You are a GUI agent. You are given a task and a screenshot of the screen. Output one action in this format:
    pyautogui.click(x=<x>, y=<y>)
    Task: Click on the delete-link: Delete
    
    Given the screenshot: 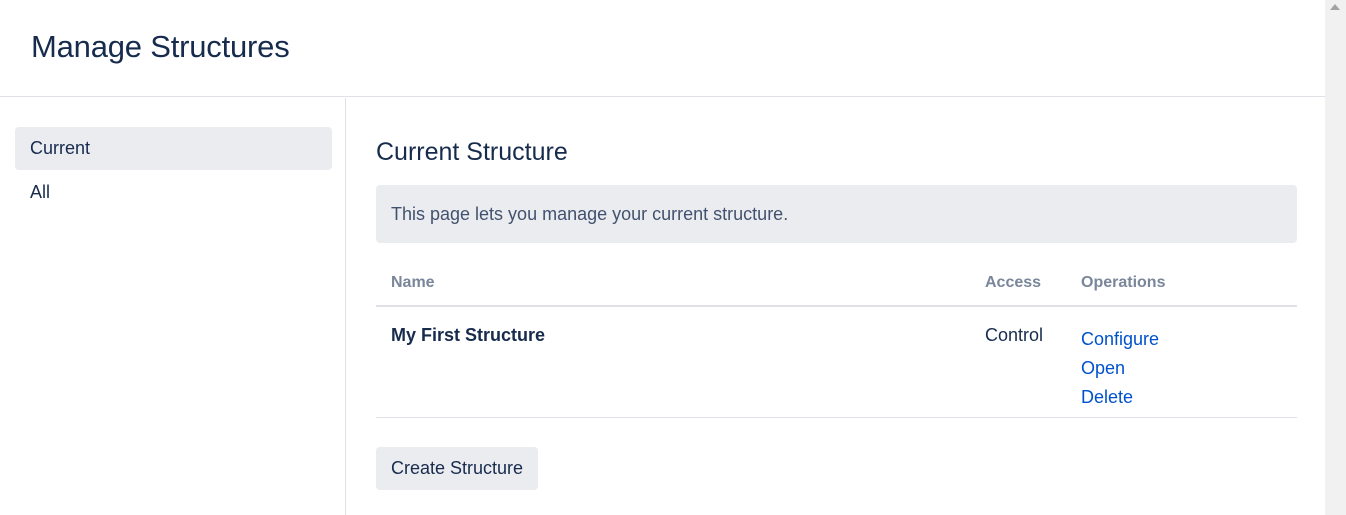 What is the action you would take?
    pyautogui.click(x=1120, y=397)
    